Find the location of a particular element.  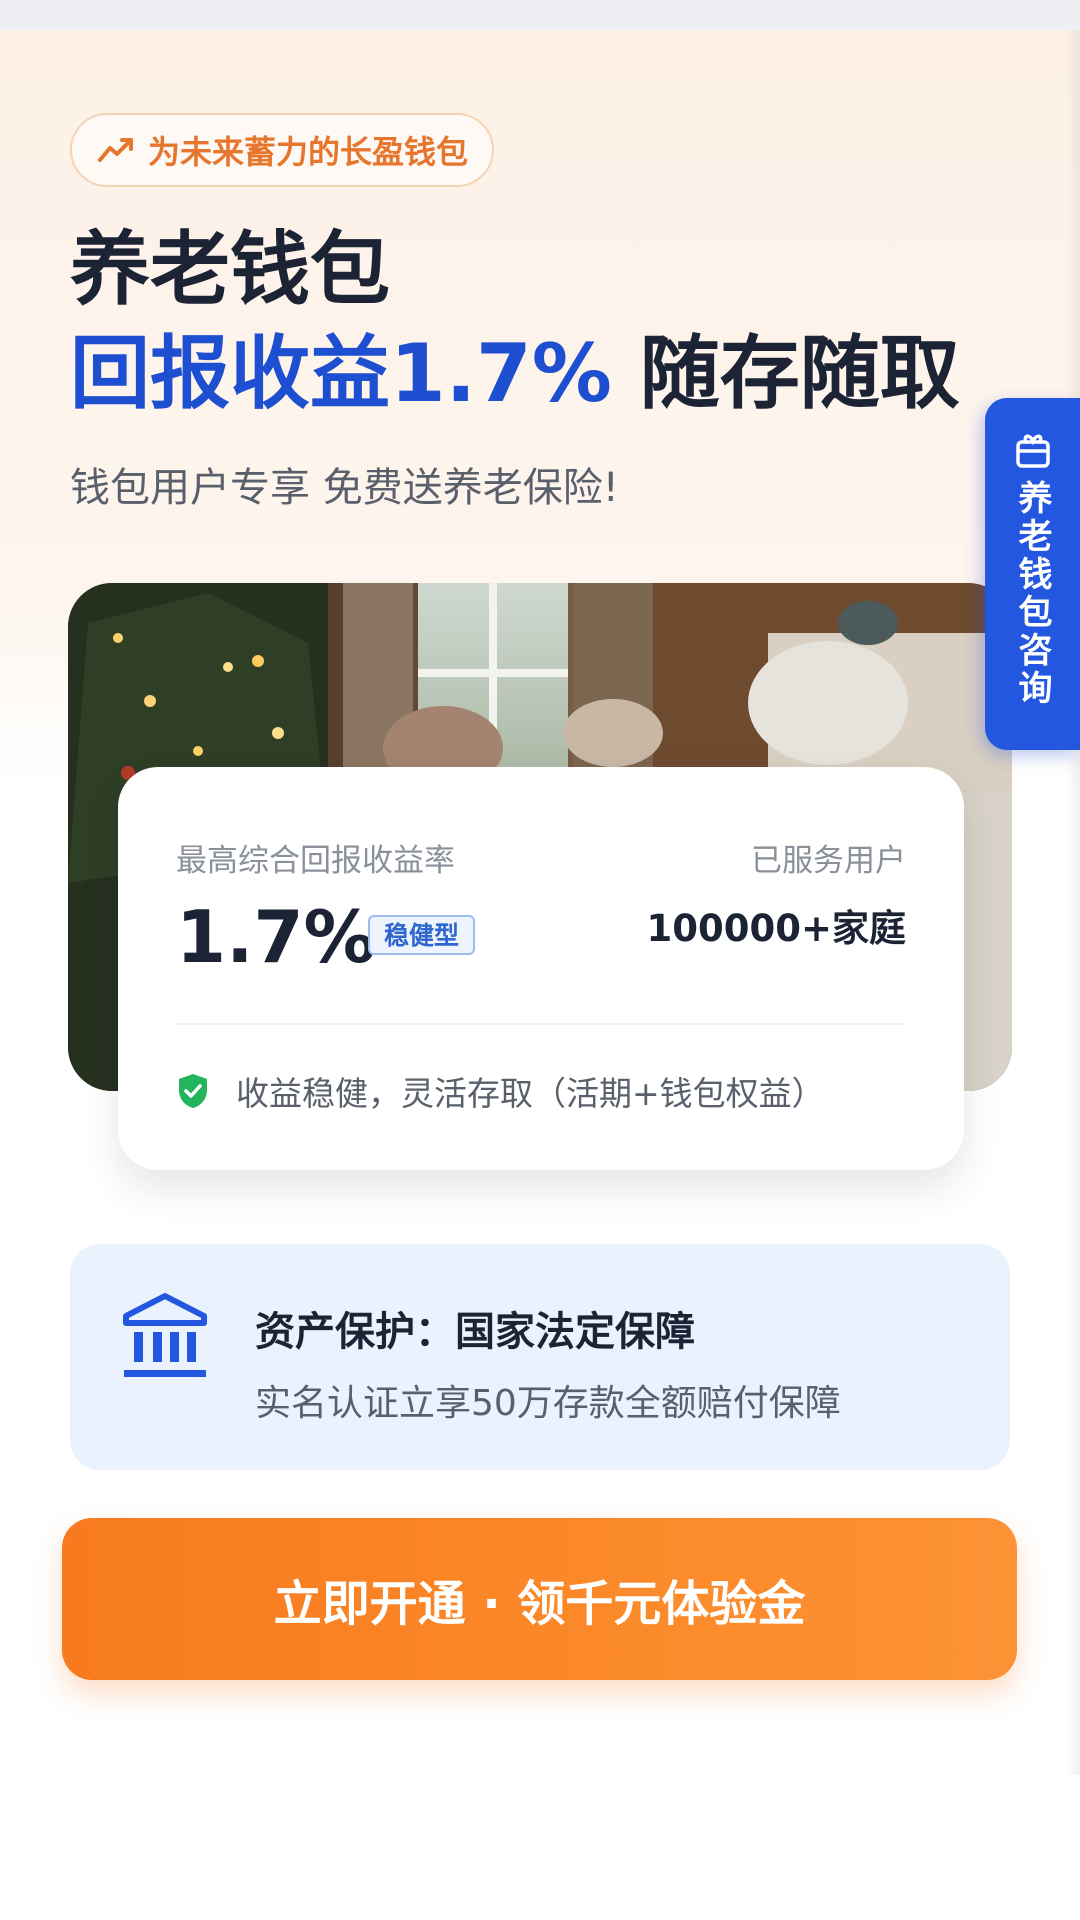

status-strip is located at coordinates (540, 15).